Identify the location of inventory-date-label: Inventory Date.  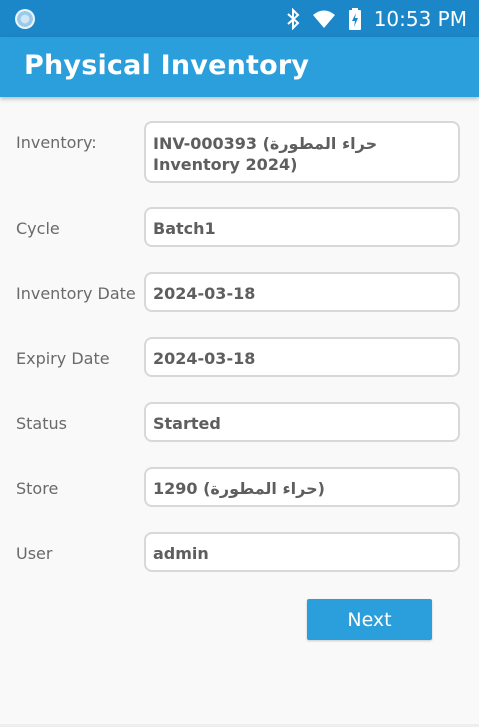
(76, 293).